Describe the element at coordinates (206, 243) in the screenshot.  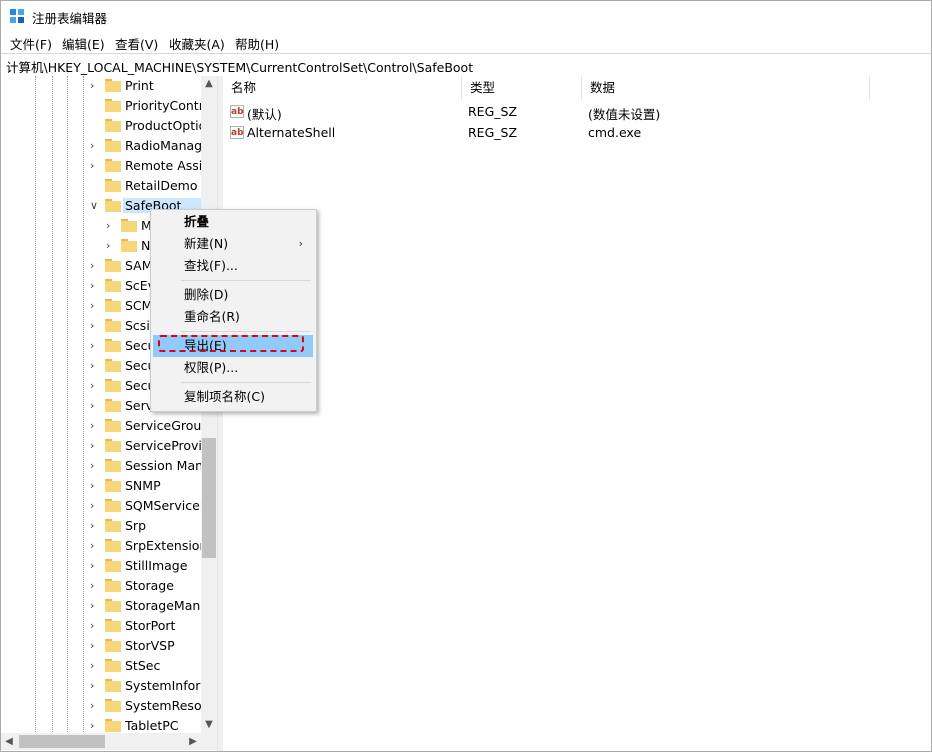
I see `menu-item-label: 新建(N)` at that location.